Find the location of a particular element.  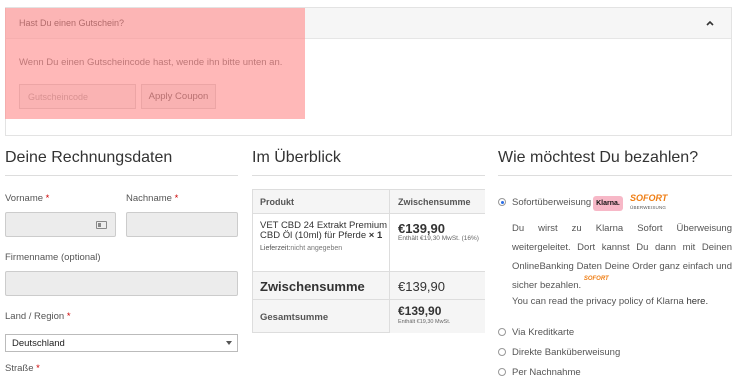

klarna-logo: Klarna. is located at coordinates (608, 203).